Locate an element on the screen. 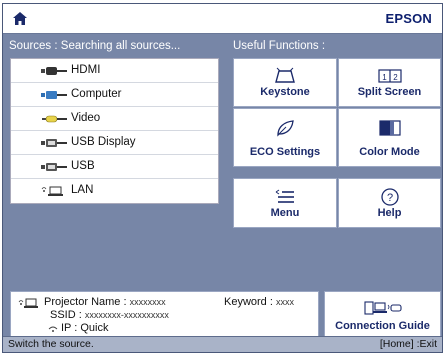 The height and width of the screenshot is (356, 446). useful-functions-heading: Useful Functions : is located at coordinates (279, 46).